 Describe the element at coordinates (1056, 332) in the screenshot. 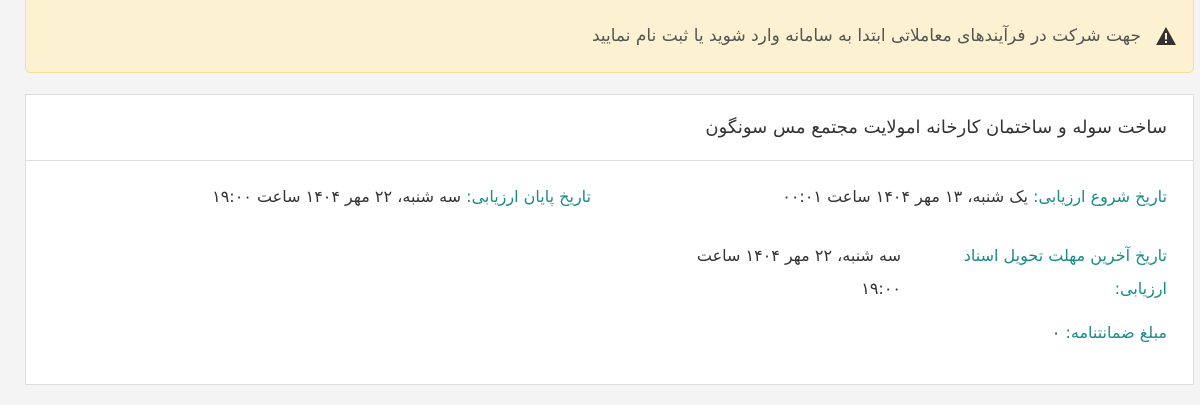

I see `guarantee-value: ۰` at that location.